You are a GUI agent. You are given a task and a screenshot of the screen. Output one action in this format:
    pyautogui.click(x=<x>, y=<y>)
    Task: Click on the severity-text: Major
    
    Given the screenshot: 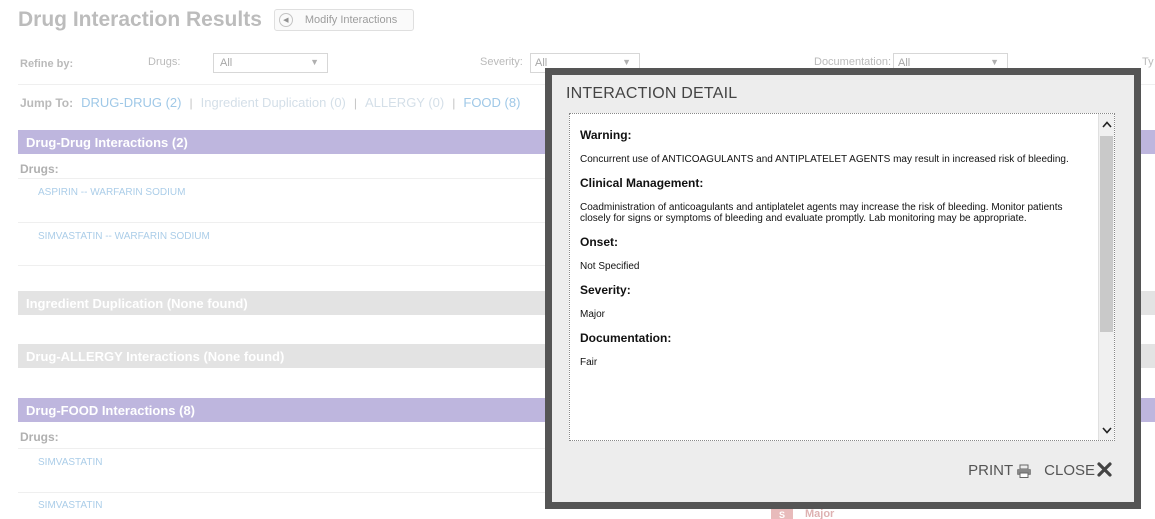 What is the action you would take?
    pyautogui.click(x=593, y=314)
    